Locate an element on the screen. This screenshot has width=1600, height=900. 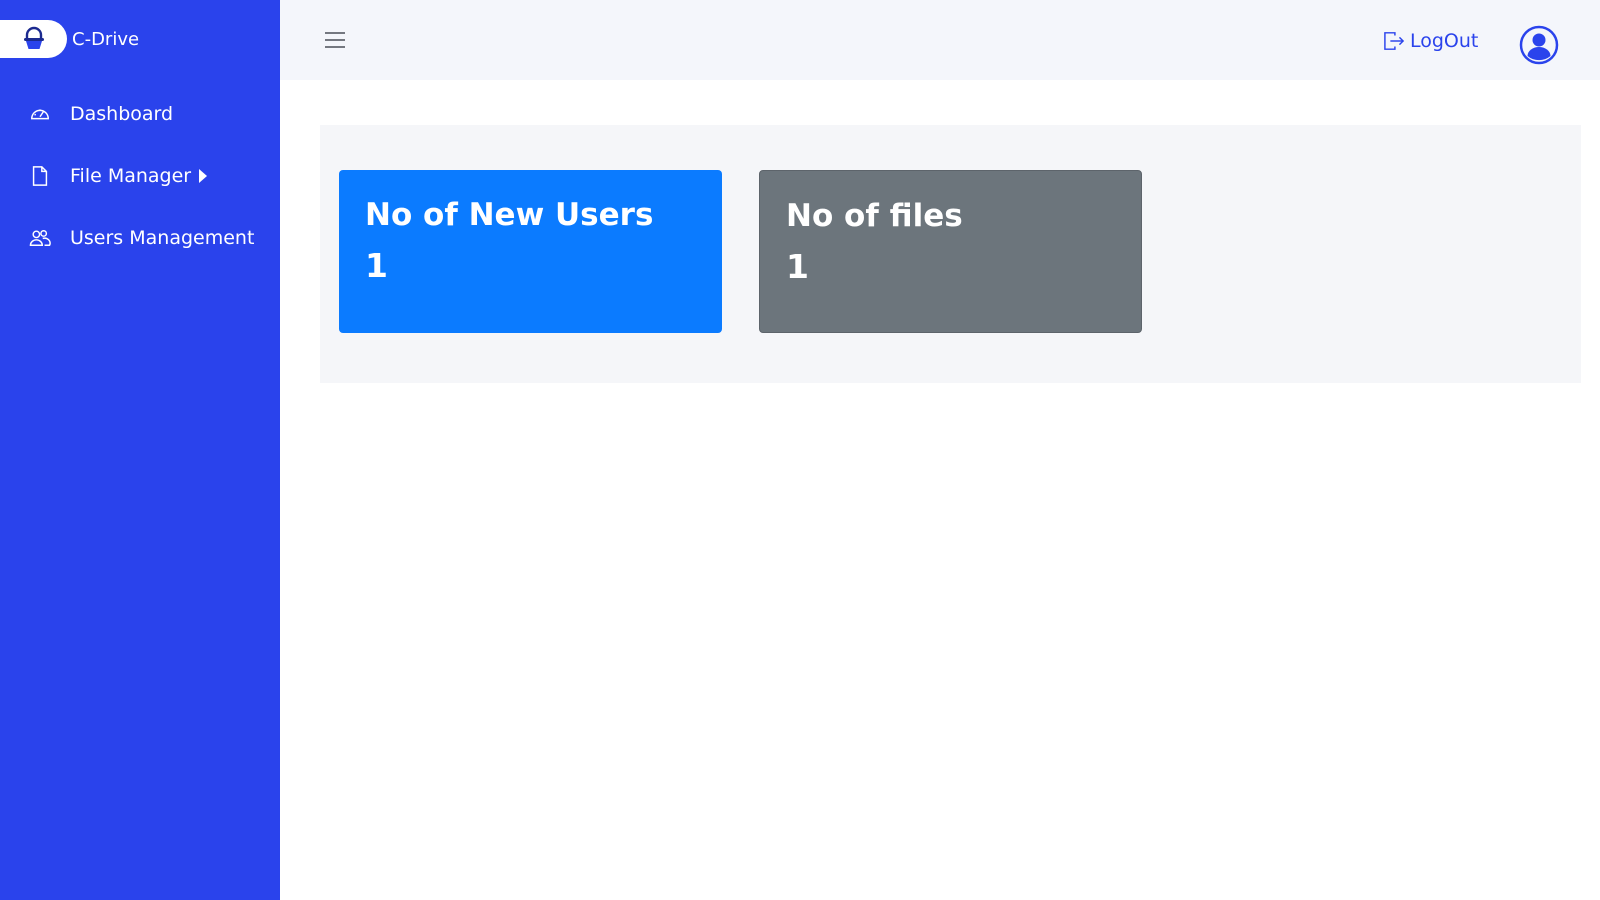
files-card: No of files 1 is located at coordinates (950, 251).